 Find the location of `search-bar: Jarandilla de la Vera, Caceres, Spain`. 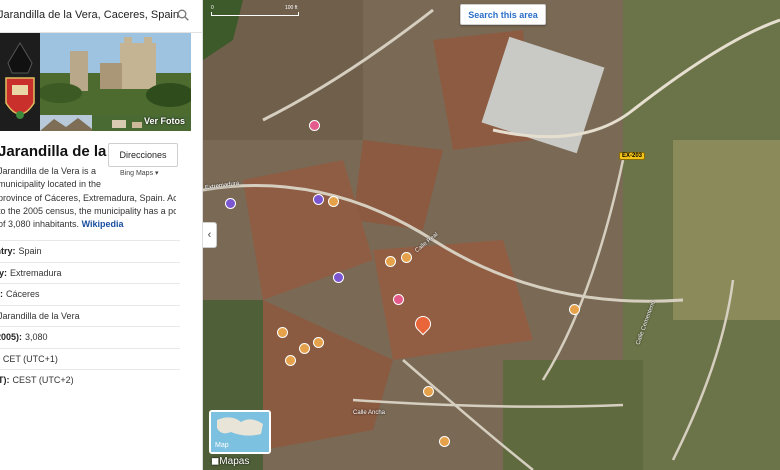

search-bar: Jarandilla de la Vera, Caceres, Spain is located at coordinates (101, 16).